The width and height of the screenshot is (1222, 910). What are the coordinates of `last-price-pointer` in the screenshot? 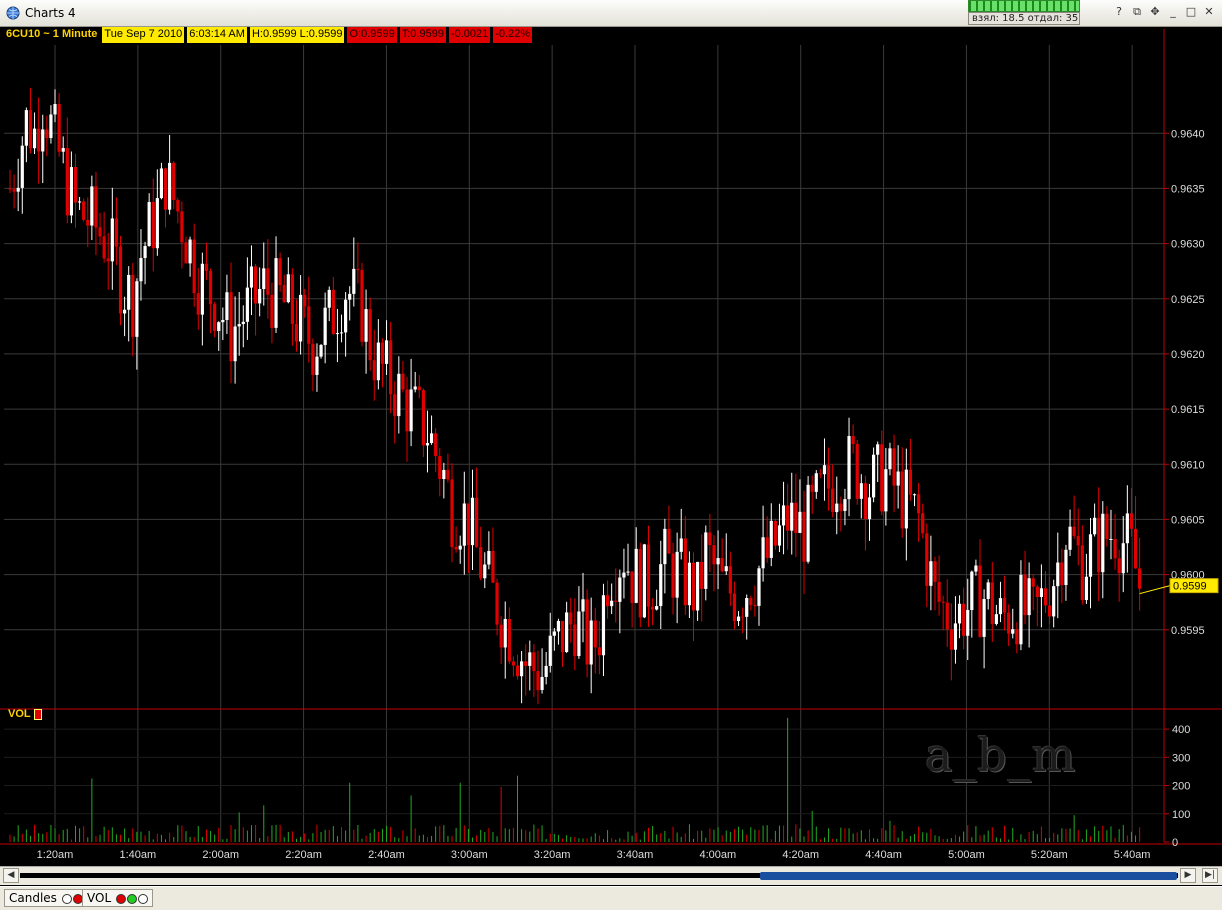 It's located at (1155, 590).